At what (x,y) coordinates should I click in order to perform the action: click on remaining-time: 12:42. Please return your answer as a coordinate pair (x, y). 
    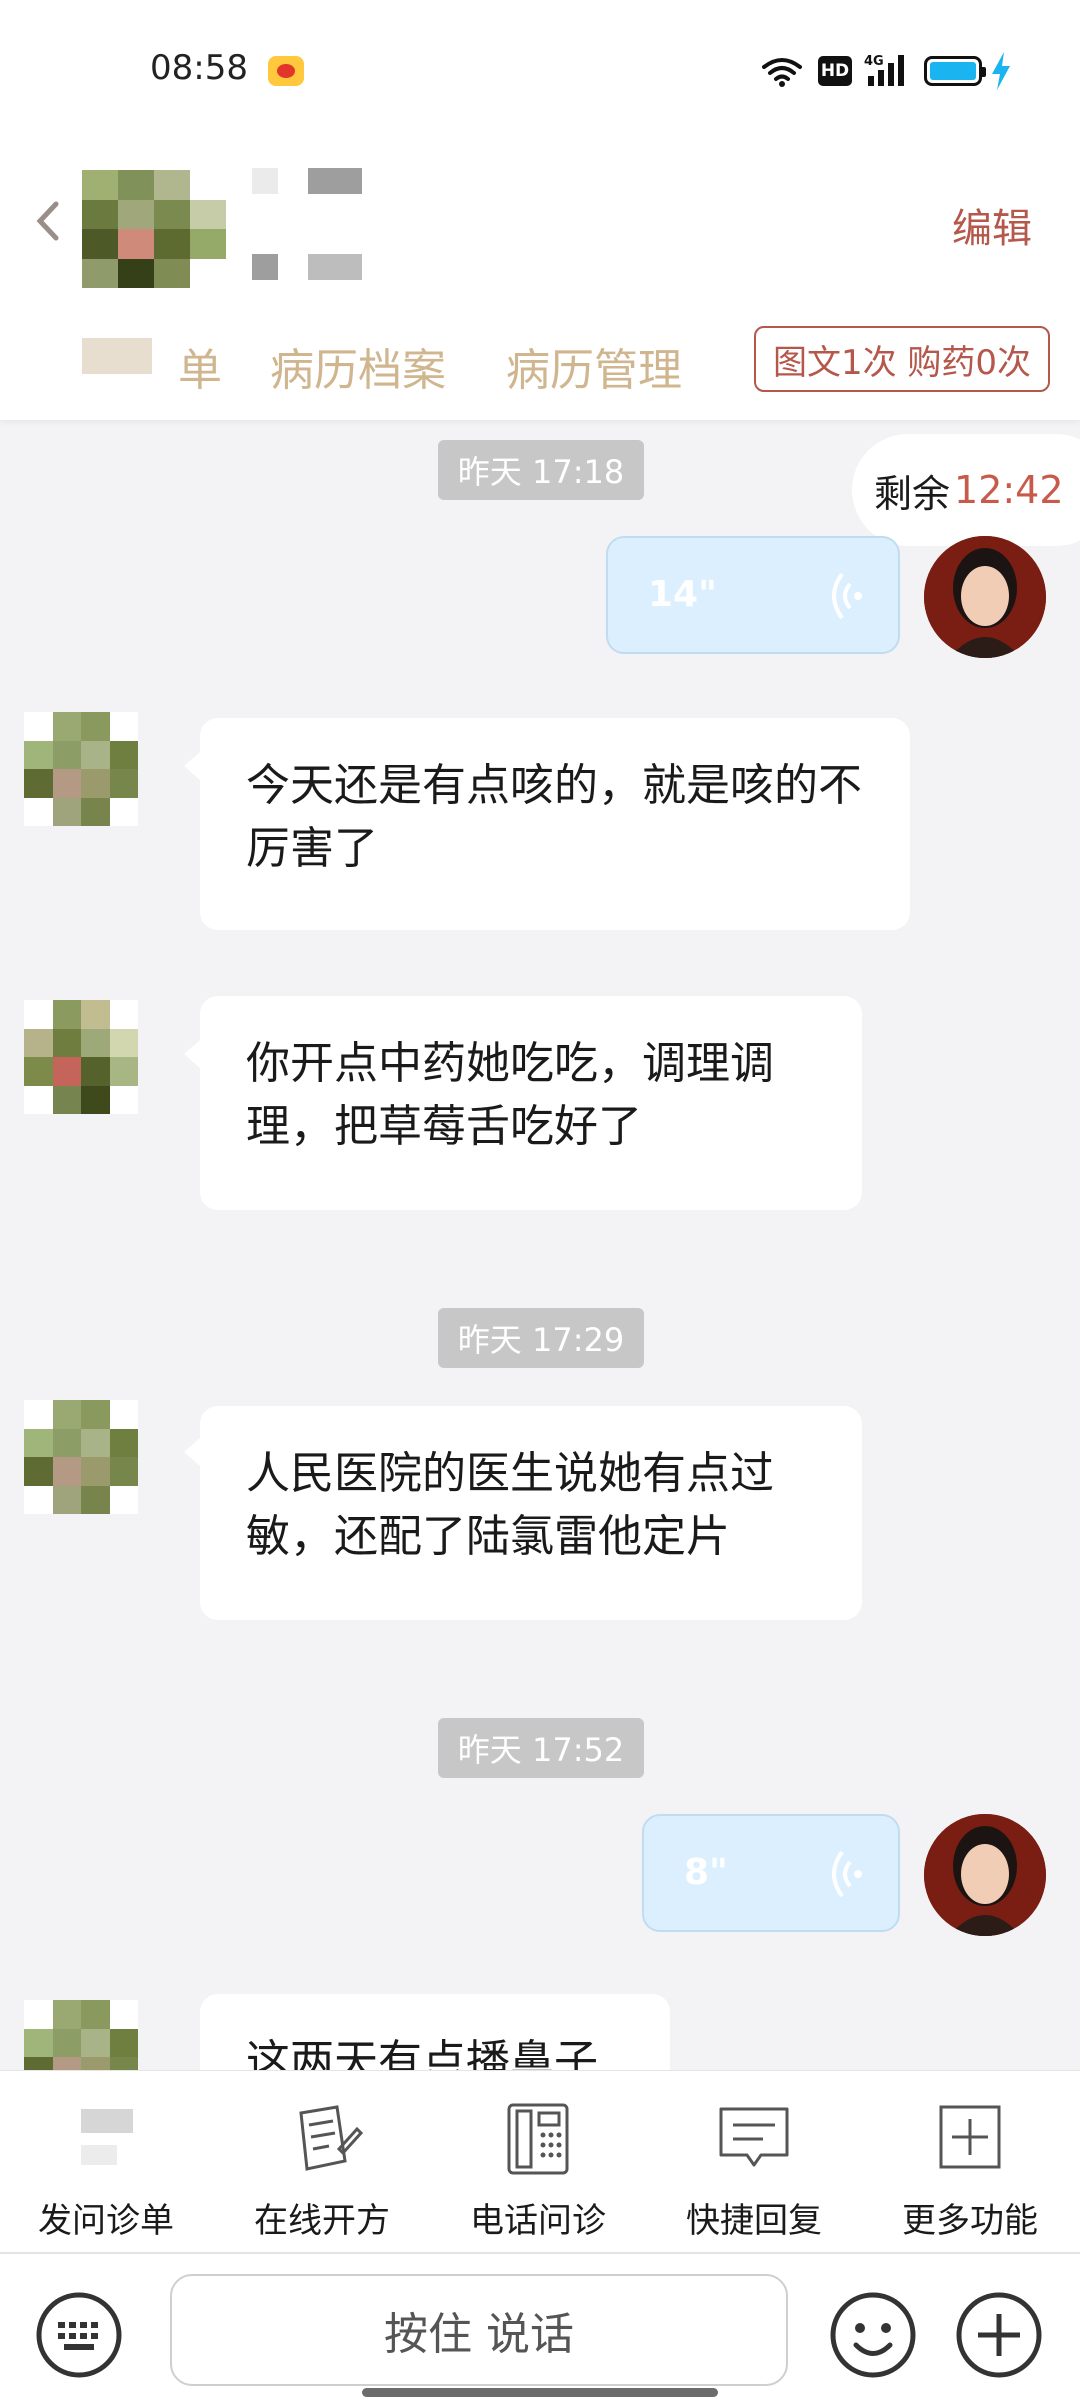
    Looking at the image, I should click on (1009, 490).